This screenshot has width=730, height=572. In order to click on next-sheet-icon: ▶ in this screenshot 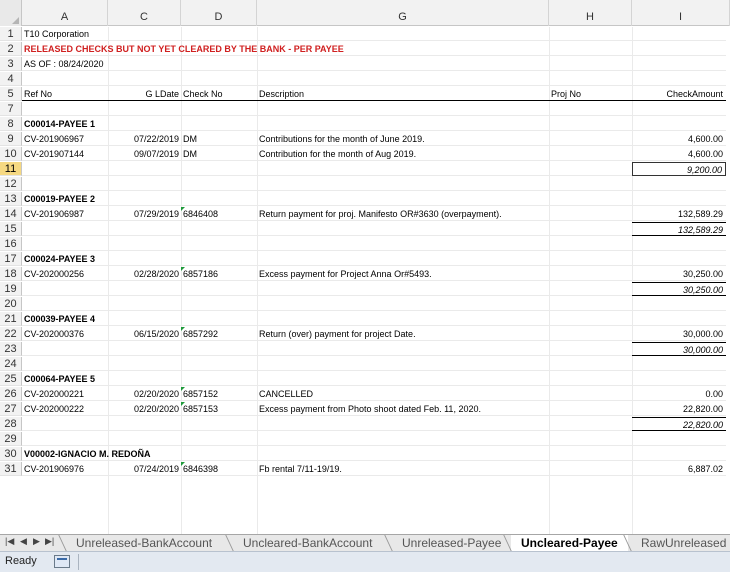, I will do `click(36, 541)`.